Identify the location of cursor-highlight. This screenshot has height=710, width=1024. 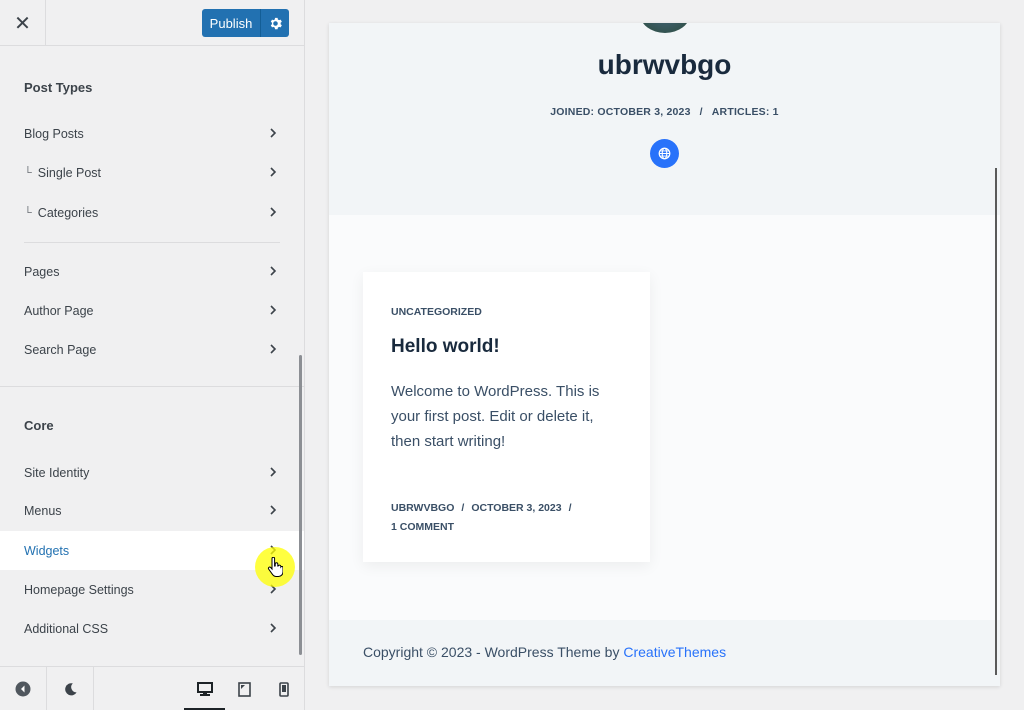
(275, 567).